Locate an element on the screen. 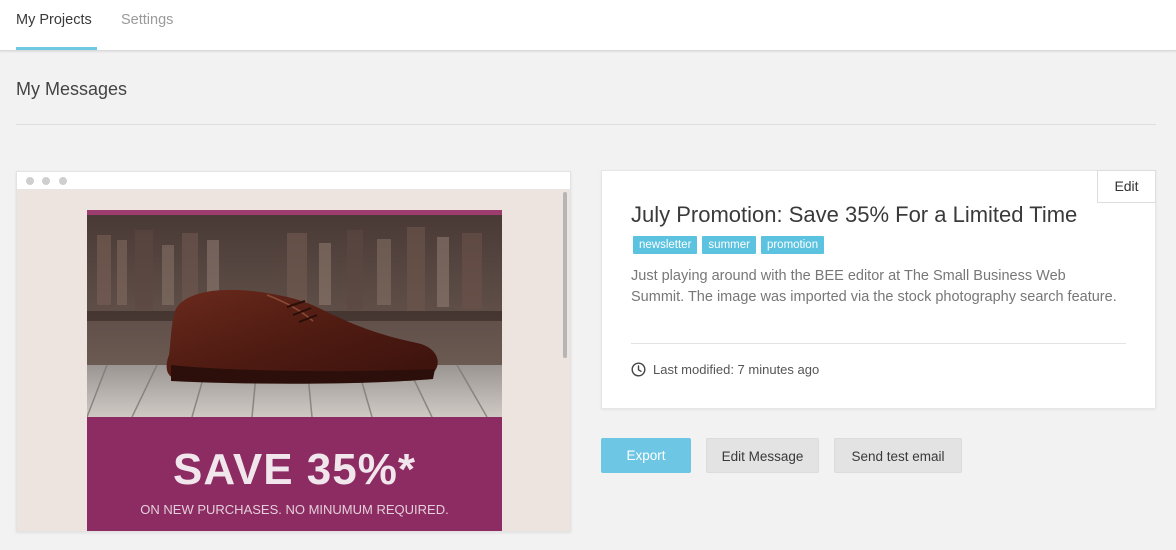  tag-promotion: promotion is located at coordinates (792, 245).